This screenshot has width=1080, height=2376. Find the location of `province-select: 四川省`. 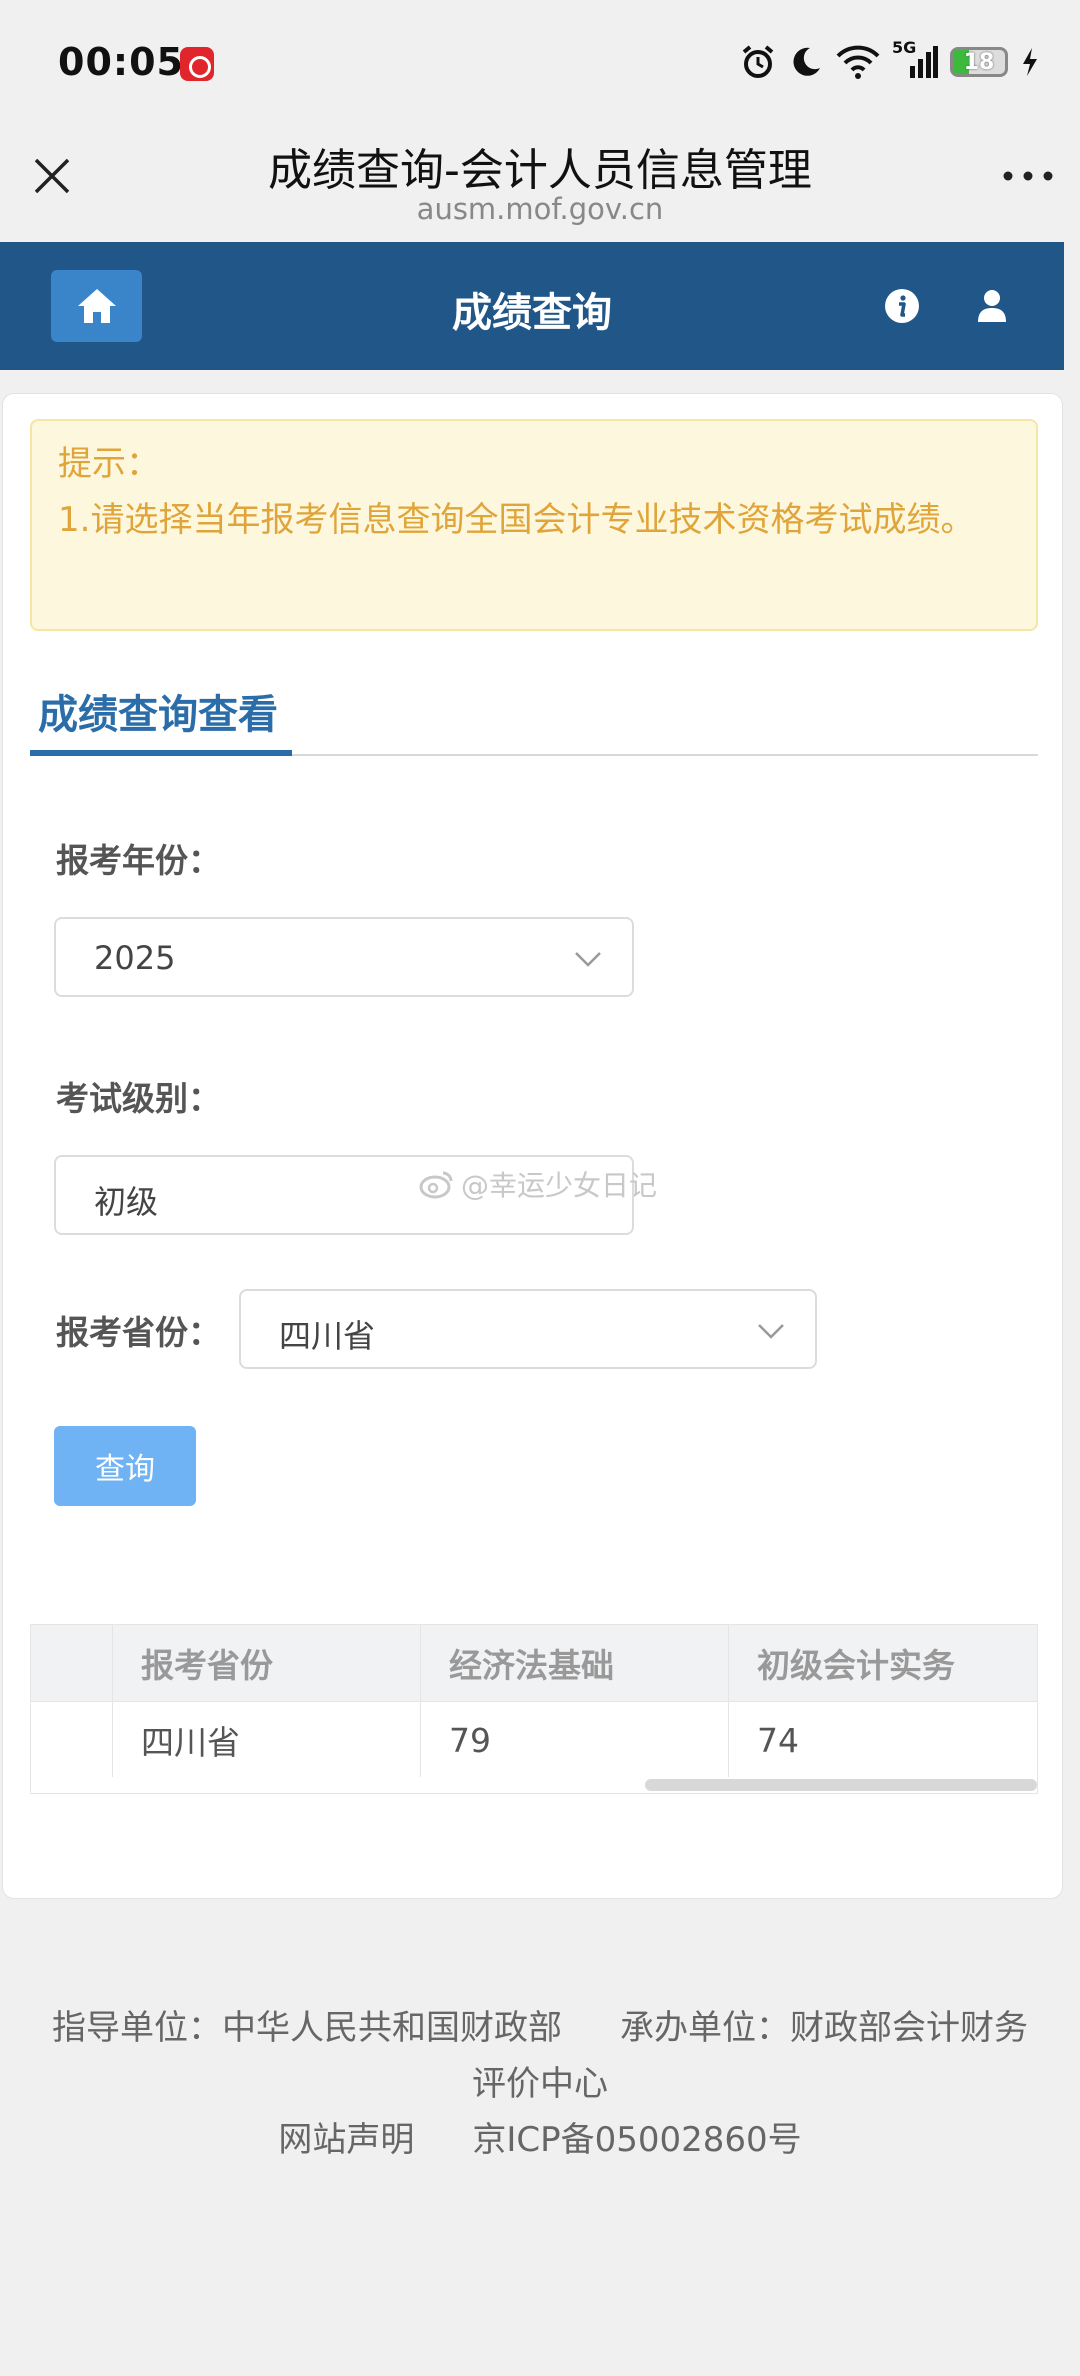

province-select: 四川省 is located at coordinates (528, 1329).